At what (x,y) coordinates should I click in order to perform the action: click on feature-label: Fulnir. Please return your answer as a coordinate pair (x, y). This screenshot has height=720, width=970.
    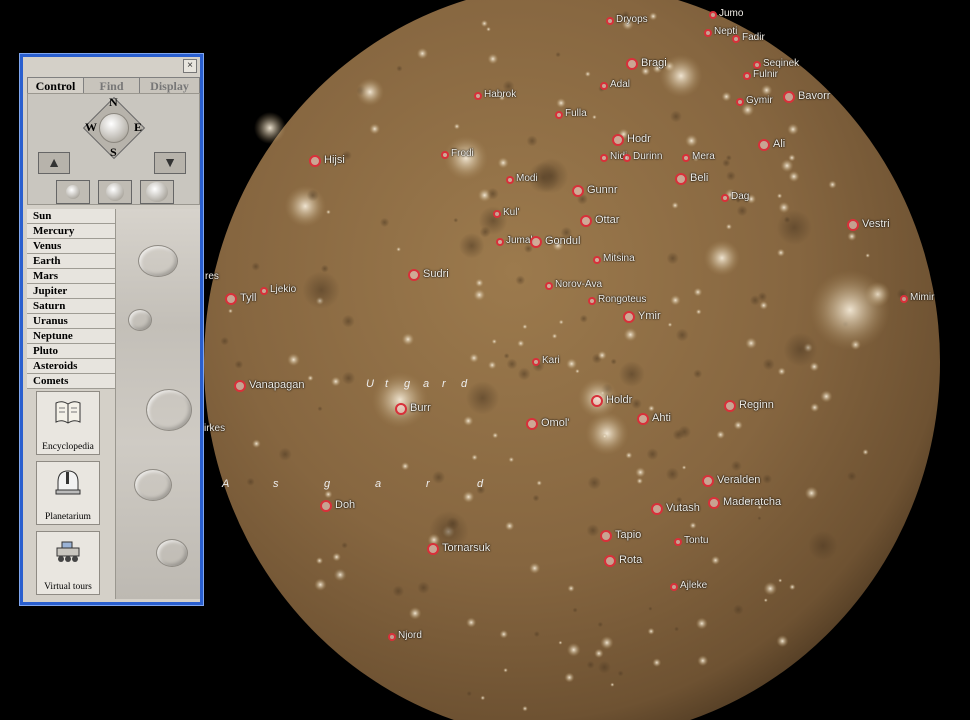
    Looking at the image, I should click on (765, 75).